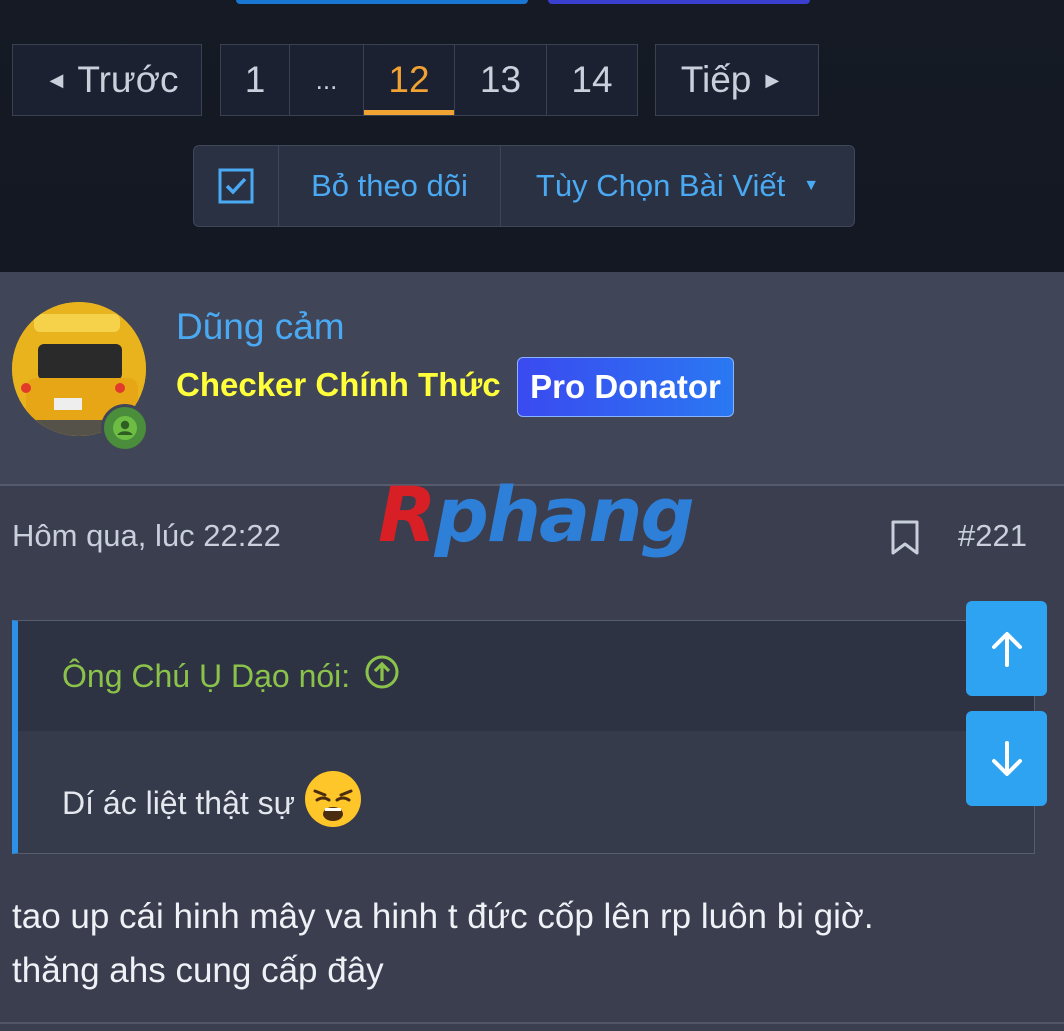  Describe the element at coordinates (409, 80) in the screenshot. I see `page-12-button: 12` at that location.